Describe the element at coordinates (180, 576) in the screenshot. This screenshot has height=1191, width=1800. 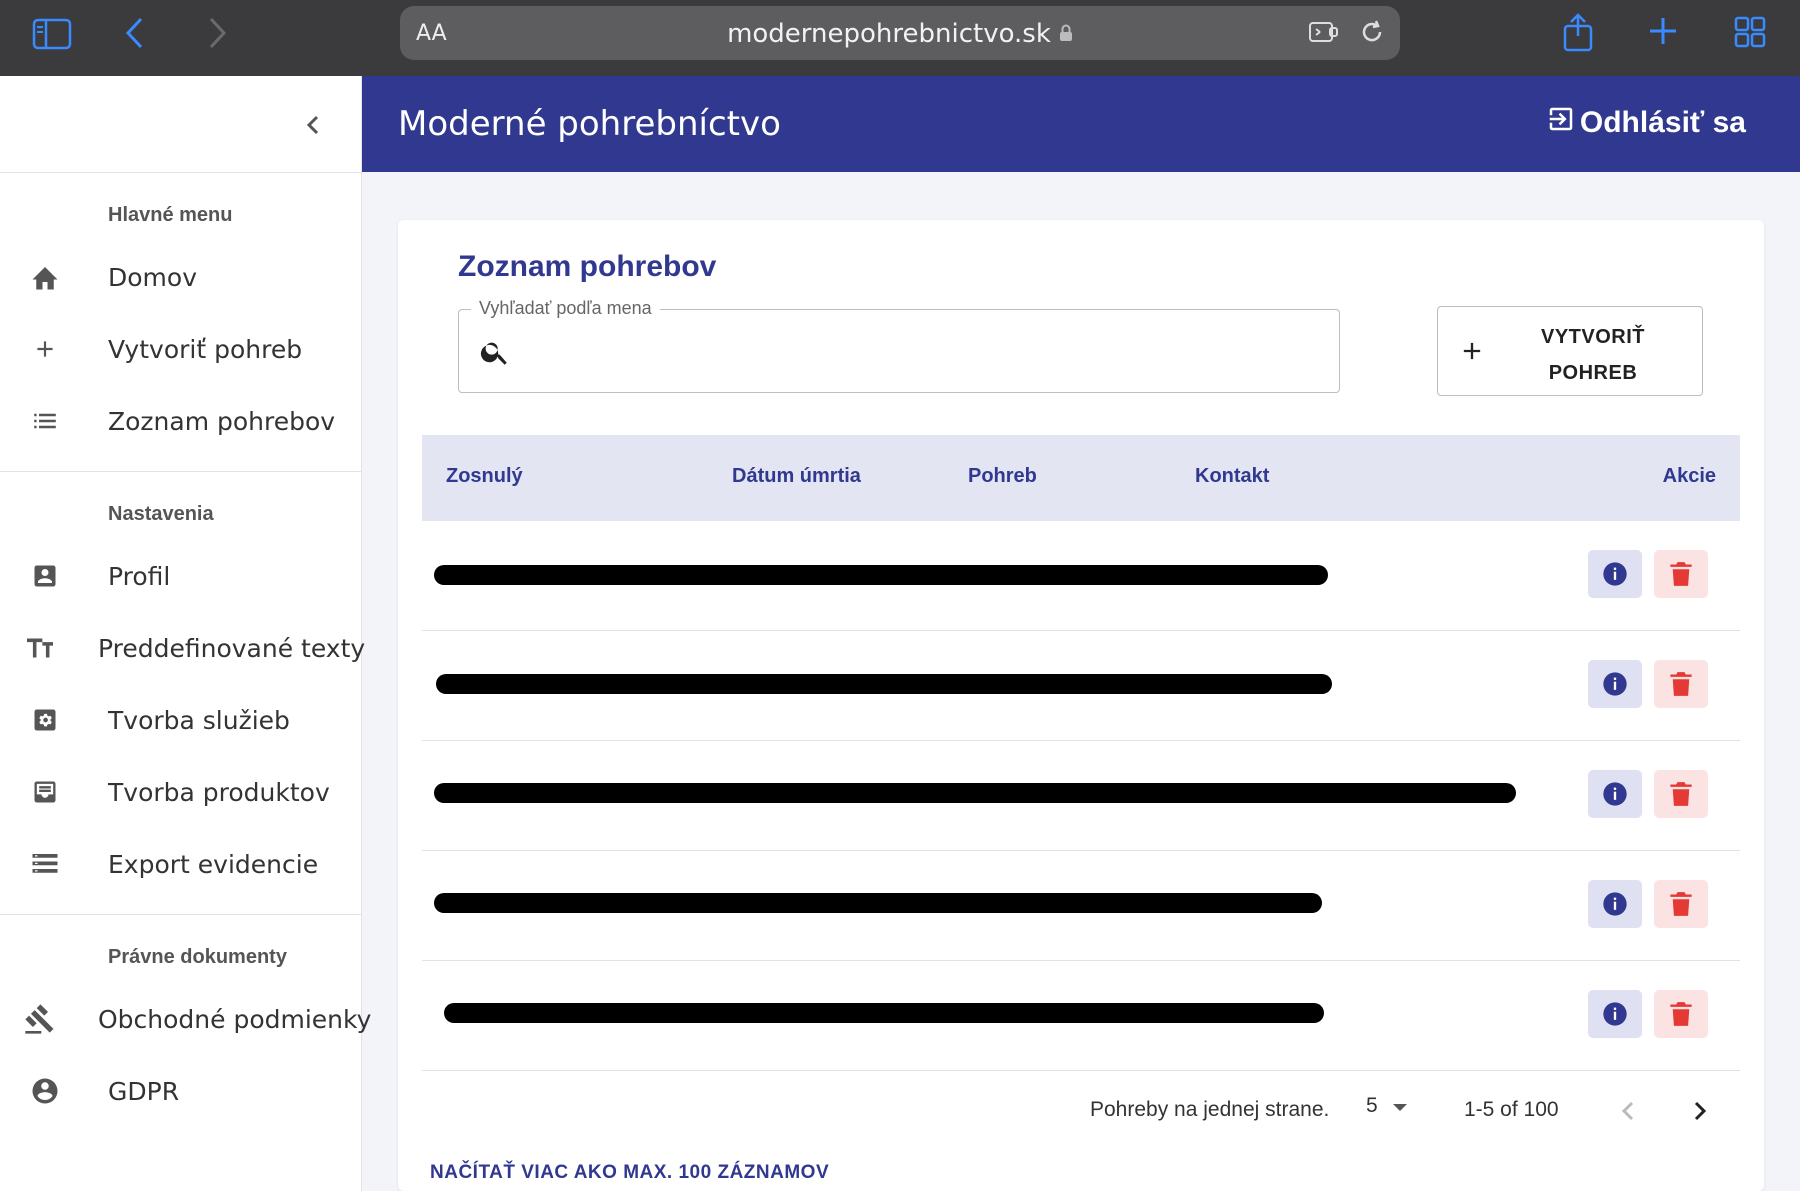
I see `sidebar-item-profil: Profil` at that location.